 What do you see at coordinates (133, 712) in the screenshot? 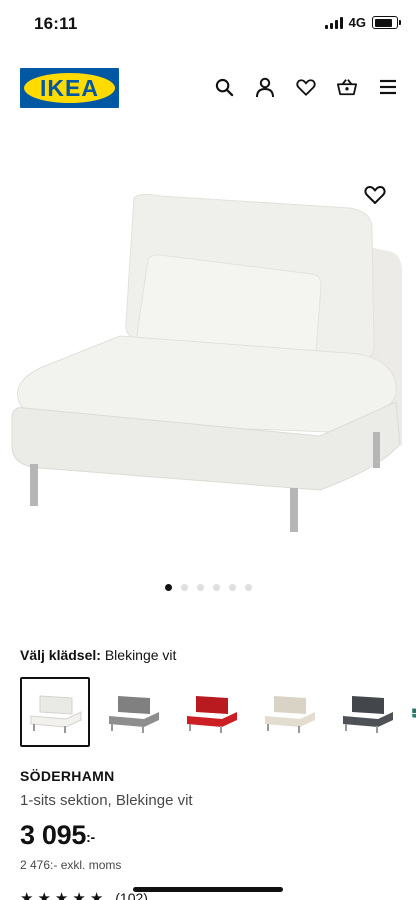
I see `swatch-grey` at bounding box center [133, 712].